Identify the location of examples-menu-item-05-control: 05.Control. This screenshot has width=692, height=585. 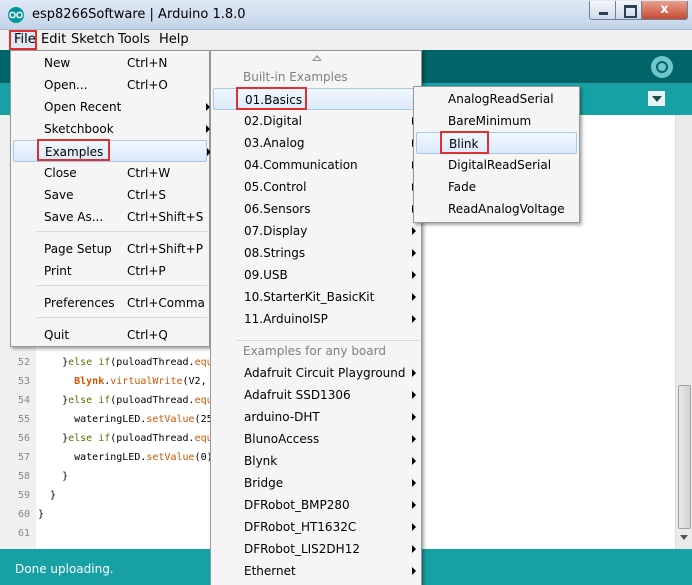
(316, 187).